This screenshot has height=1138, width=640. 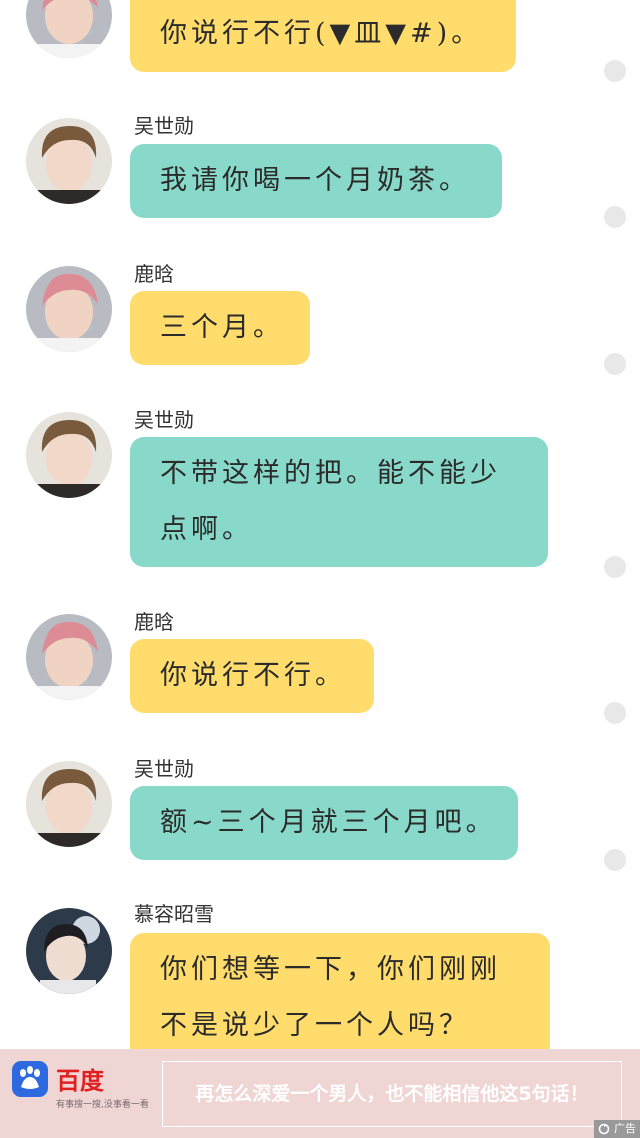 I want to click on ad-refresh-icon, so click(x=604, y=1129).